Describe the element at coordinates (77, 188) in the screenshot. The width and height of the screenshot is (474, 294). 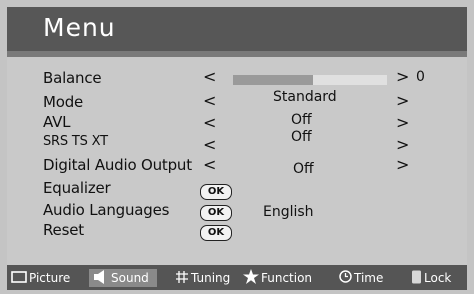
I see `equalizer-label: Equalizer` at that location.